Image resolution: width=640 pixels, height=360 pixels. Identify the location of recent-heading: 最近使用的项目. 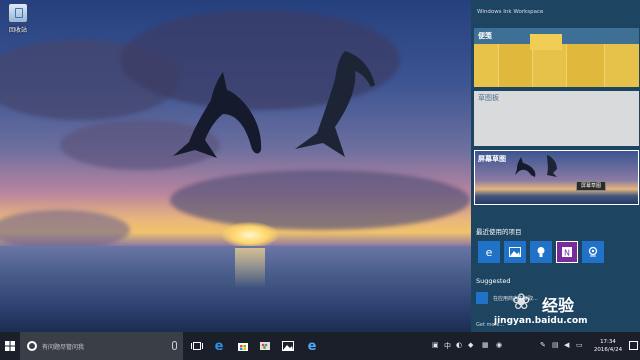
(499, 232).